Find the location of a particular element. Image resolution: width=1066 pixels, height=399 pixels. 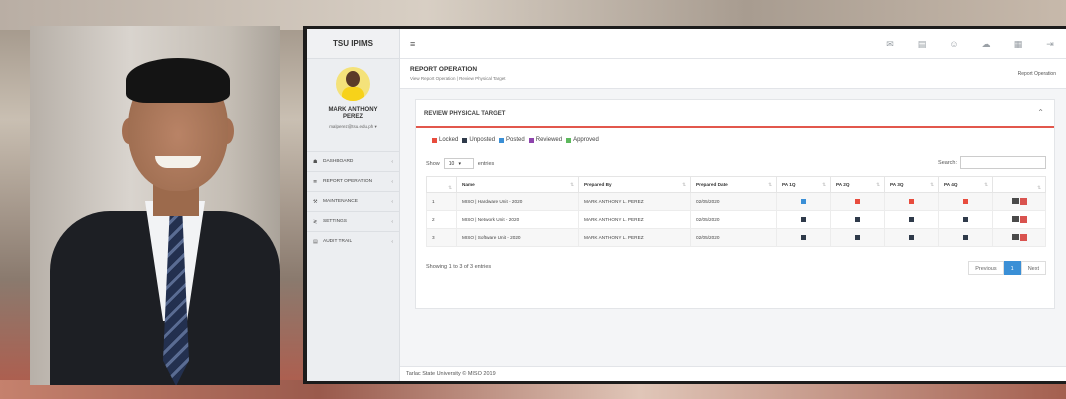

page-title: REPORT OPERATION is located at coordinates (444, 69).